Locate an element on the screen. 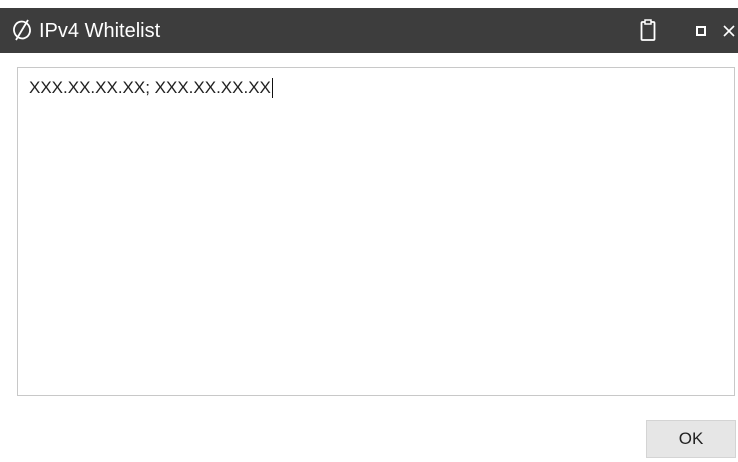 The height and width of the screenshot is (462, 738). ok-button-label: OK is located at coordinates (691, 438).